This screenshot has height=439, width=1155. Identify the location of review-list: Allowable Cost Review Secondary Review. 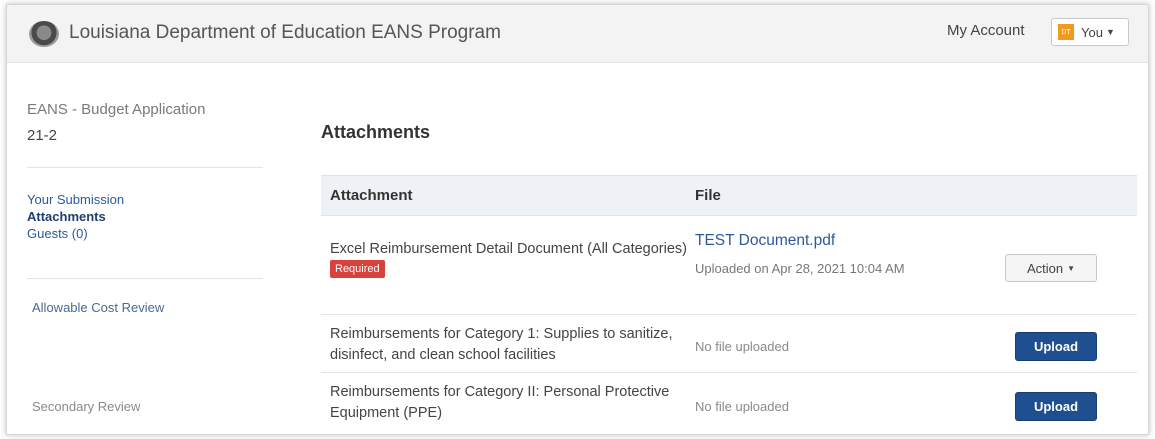
(98, 366).